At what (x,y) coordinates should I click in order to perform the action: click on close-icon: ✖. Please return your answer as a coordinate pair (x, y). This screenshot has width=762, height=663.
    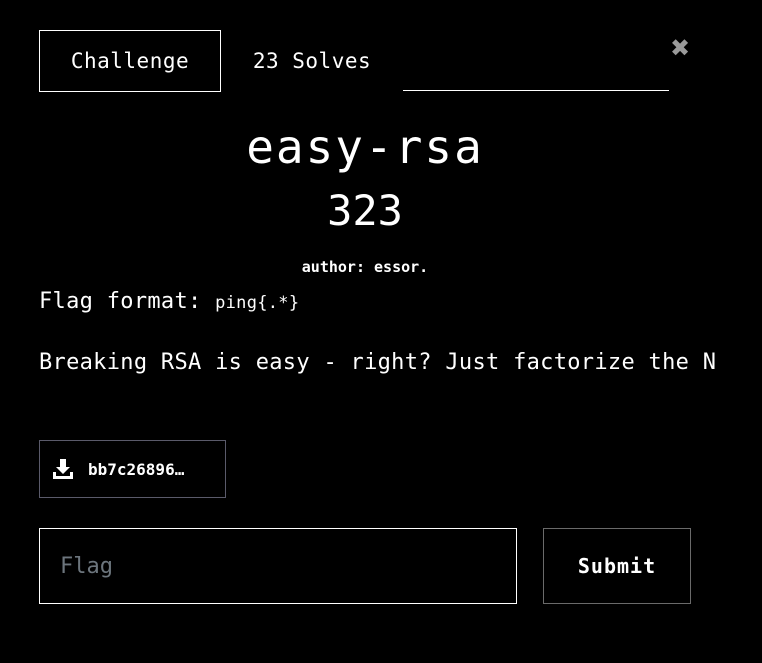
    Looking at the image, I should click on (680, 48).